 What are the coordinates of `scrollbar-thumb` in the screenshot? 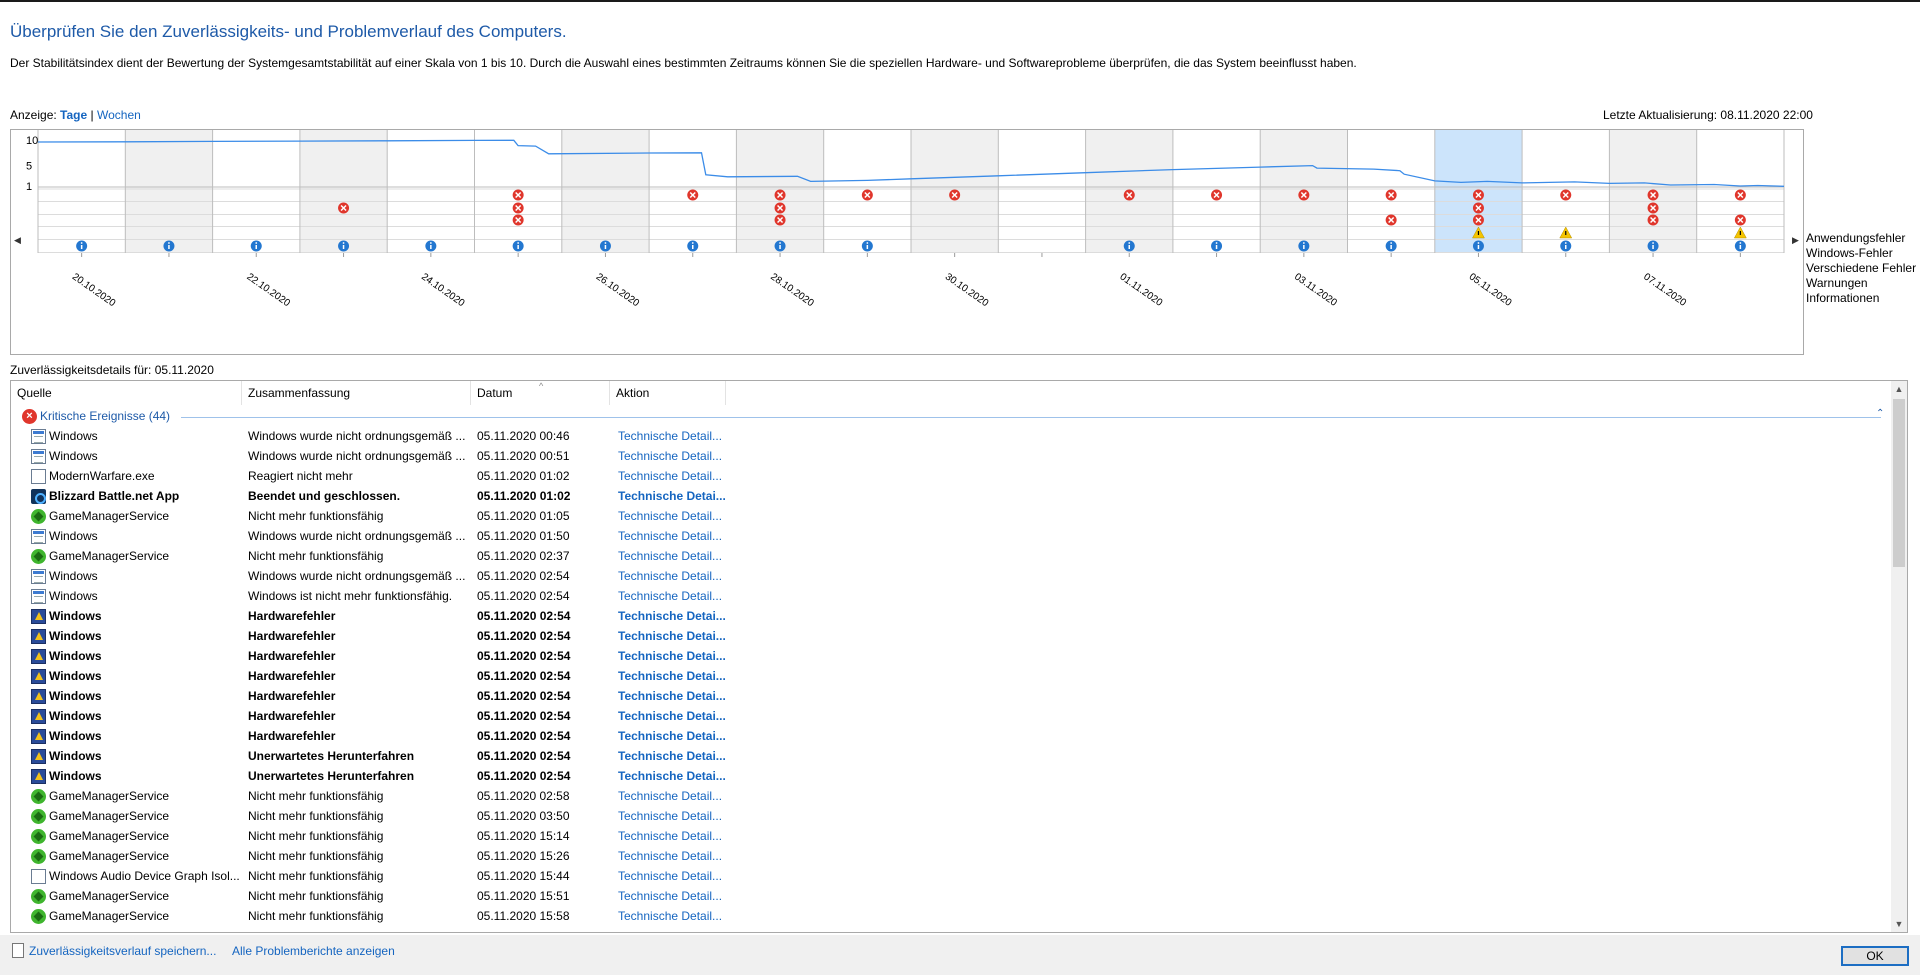 It's located at (1899, 483).